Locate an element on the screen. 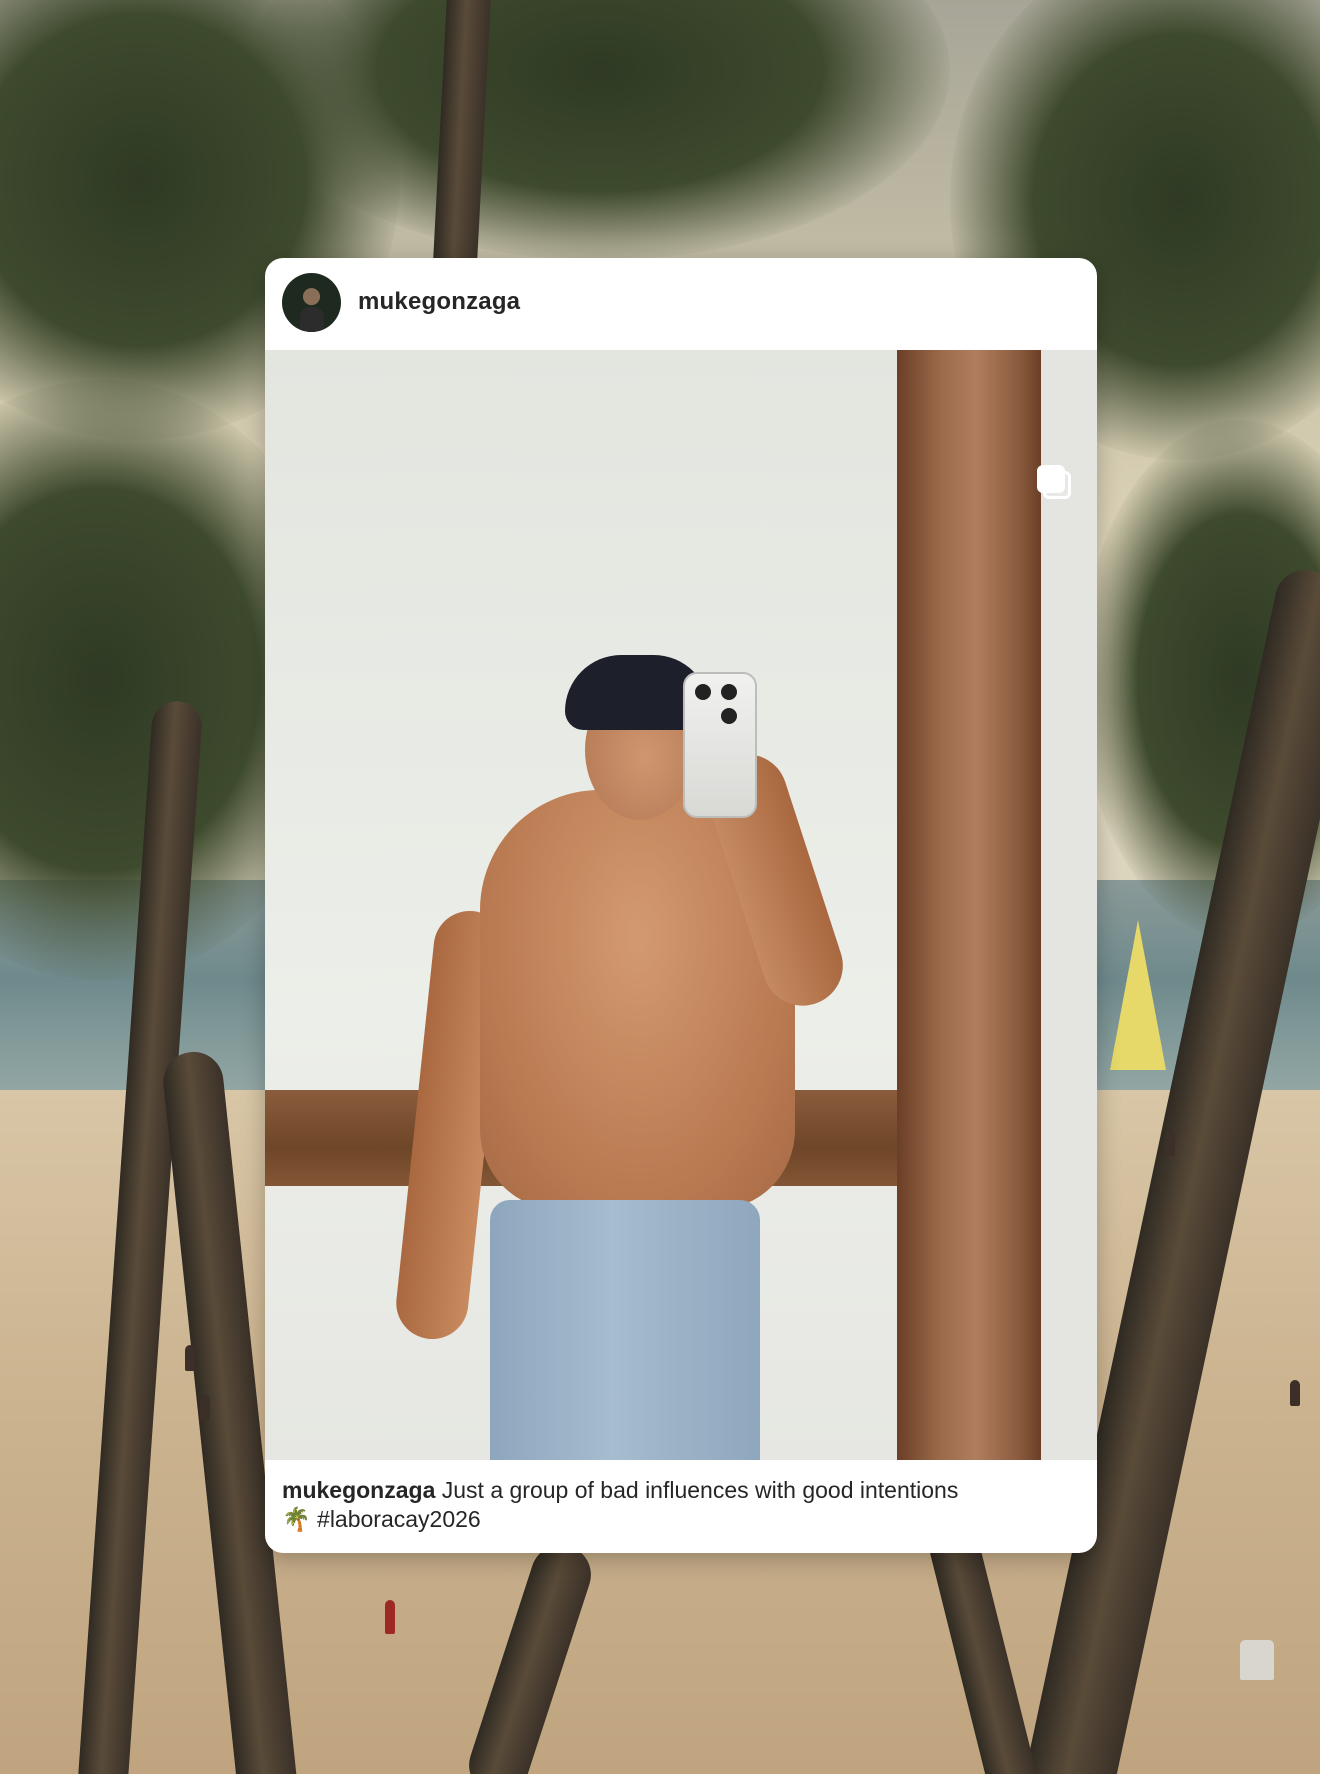  photo-wood-post is located at coordinates (969, 905).